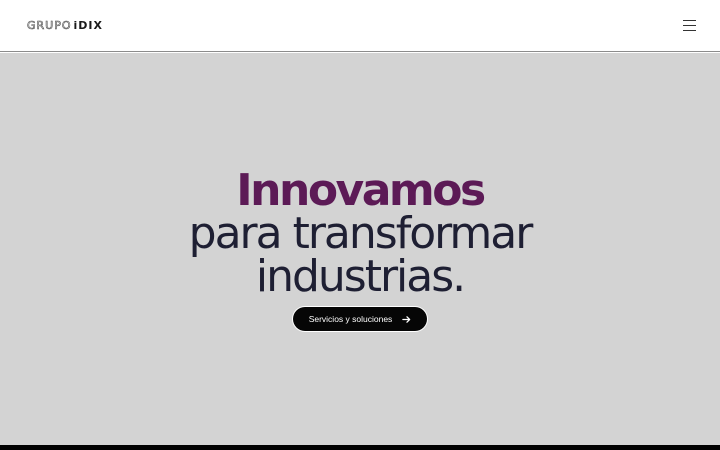  I want to click on footer-edge, so click(360, 447).